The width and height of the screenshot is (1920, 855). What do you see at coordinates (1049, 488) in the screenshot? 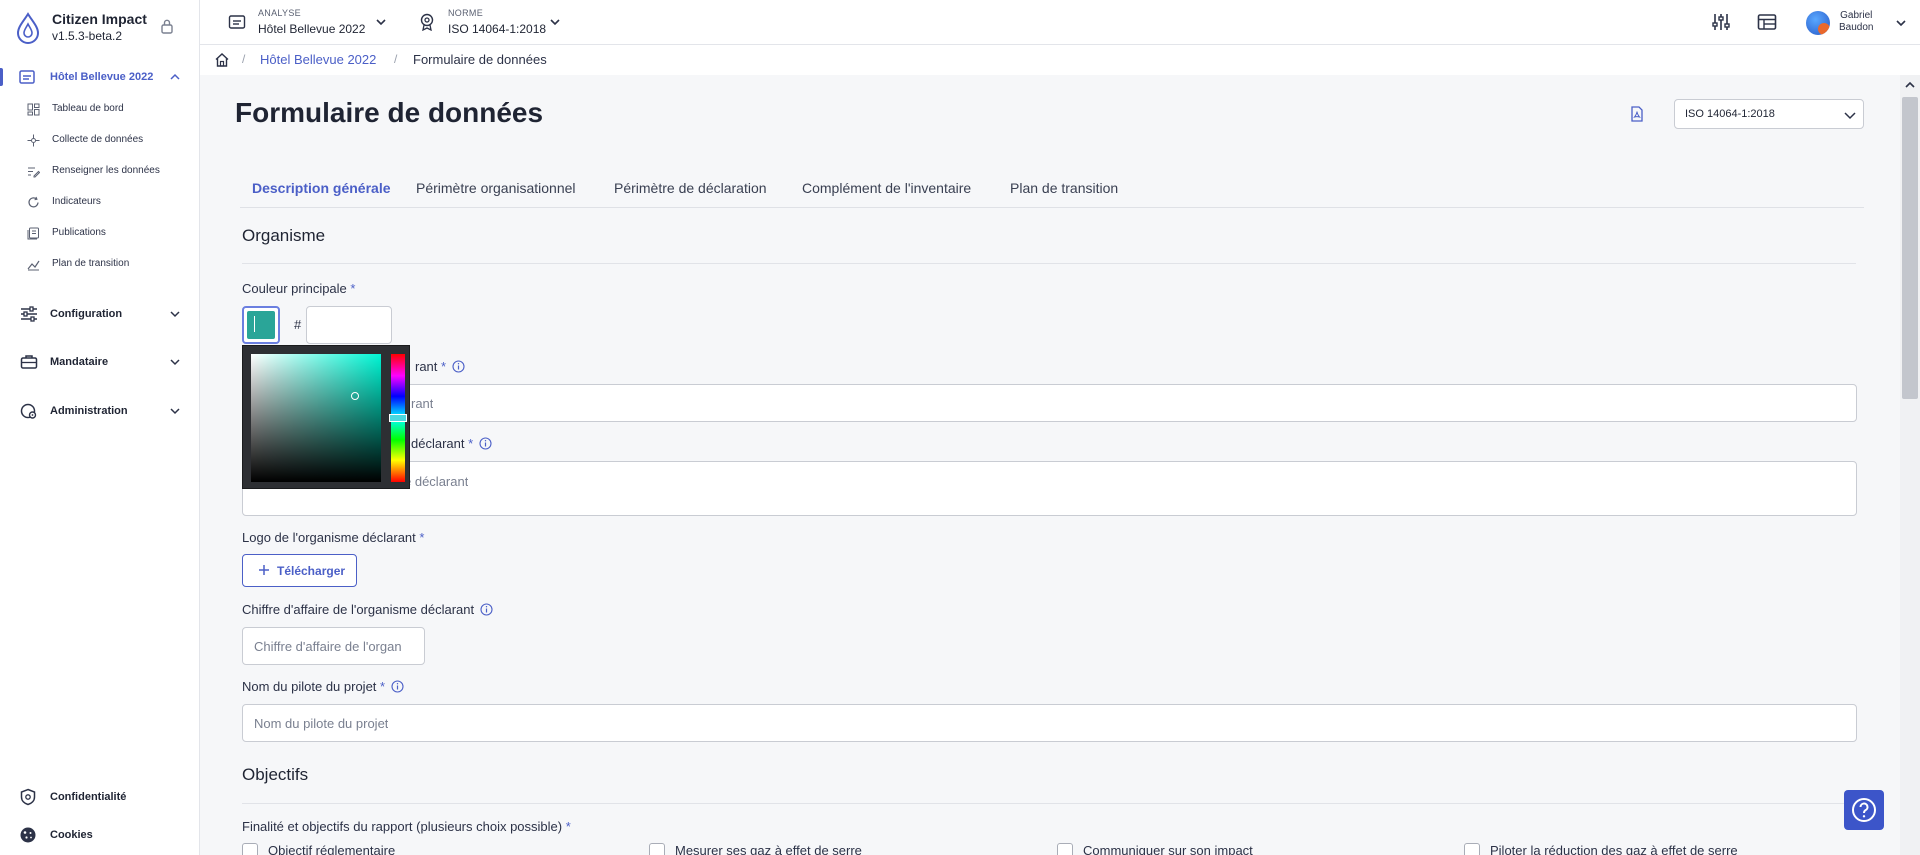
I see `address-input: e déclarant` at bounding box center [1049, 488].